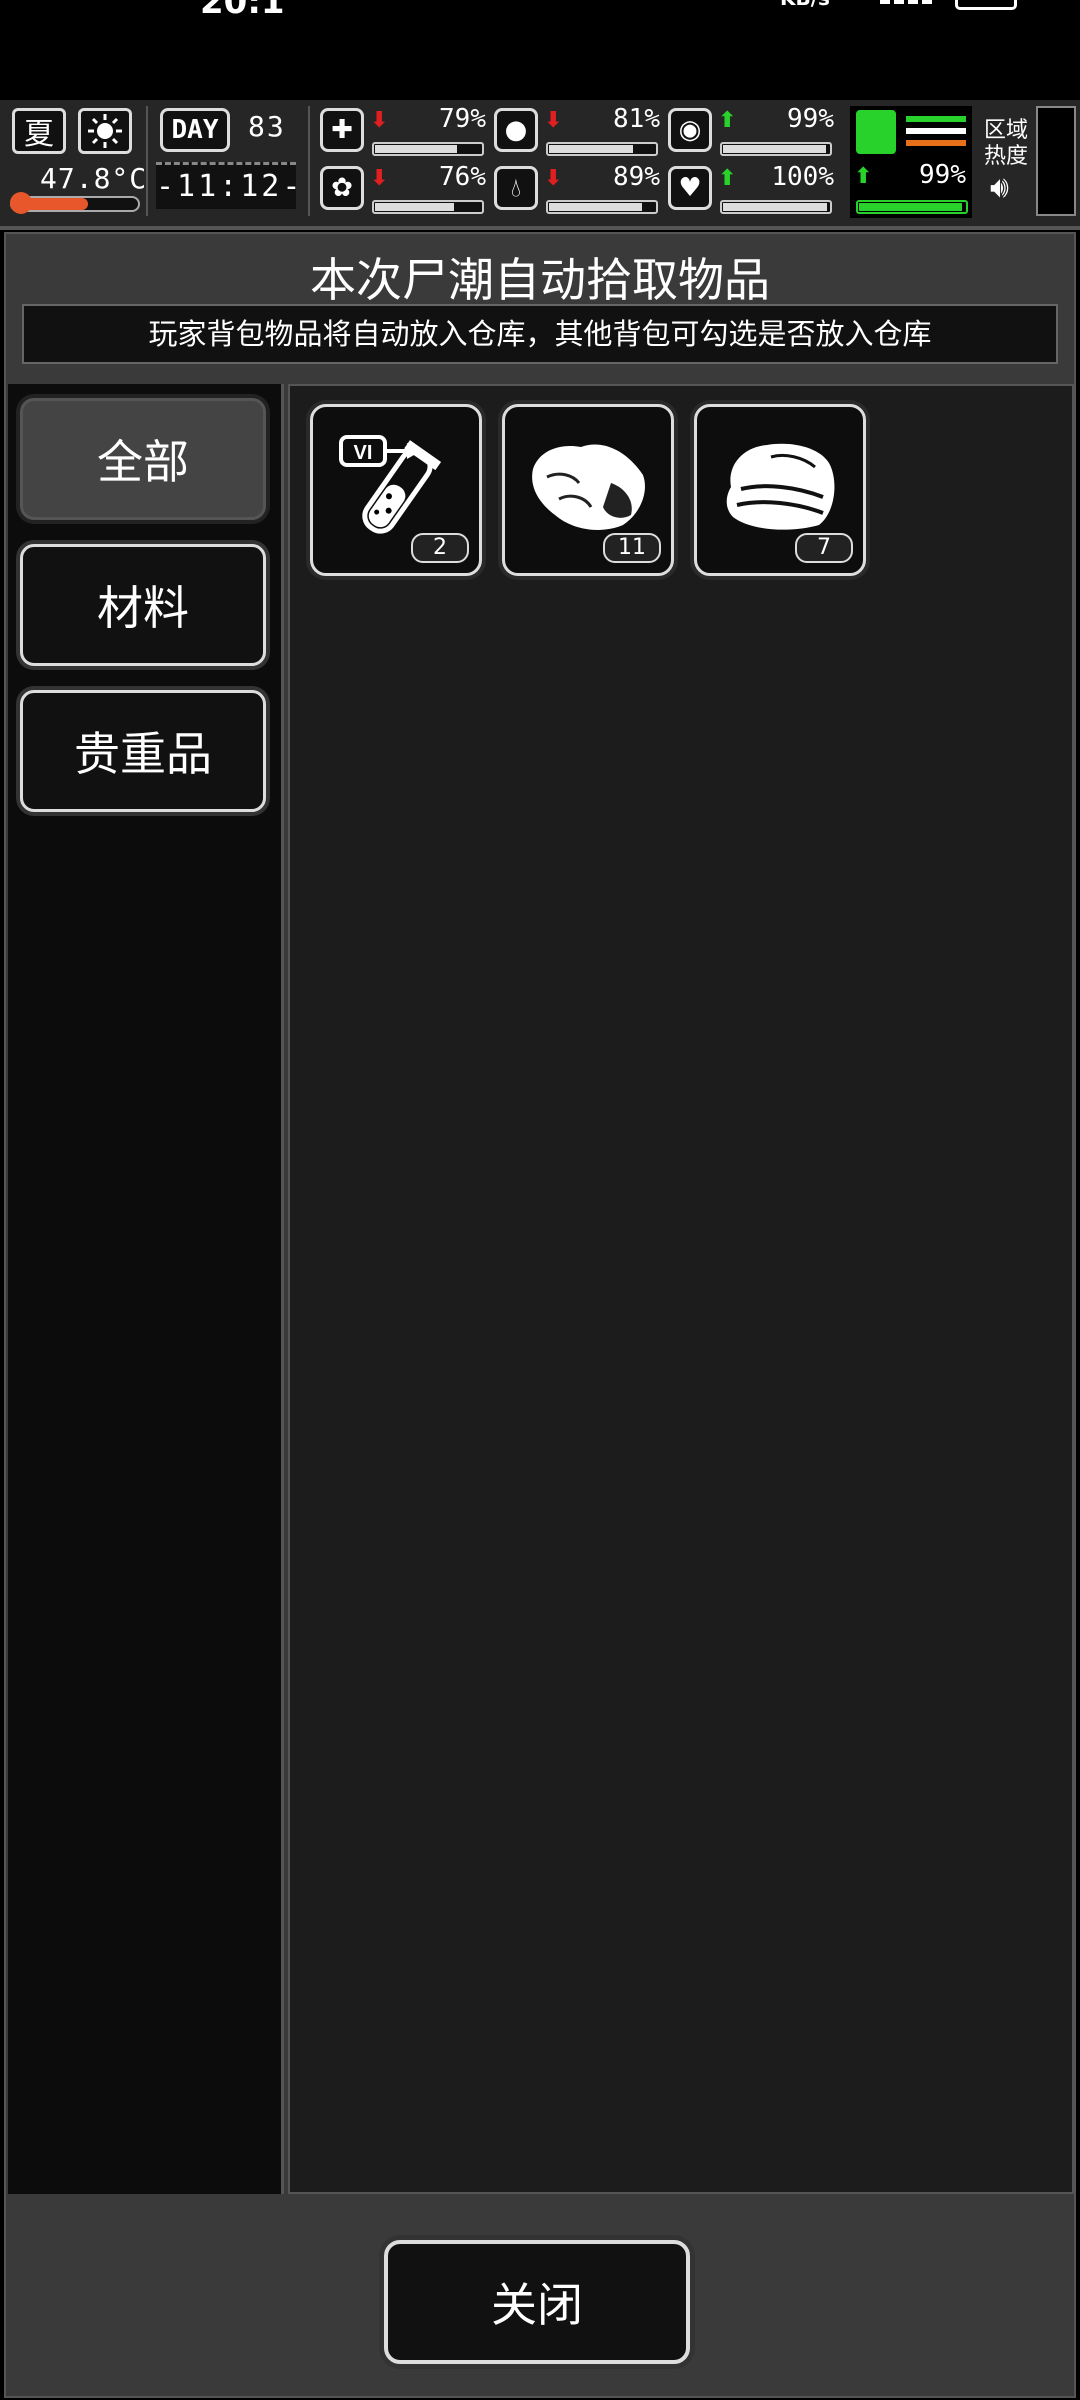 The width and height of the screenshot is (1080, 2400). I want to click on item-slot: VI 2, so click(396, 490).